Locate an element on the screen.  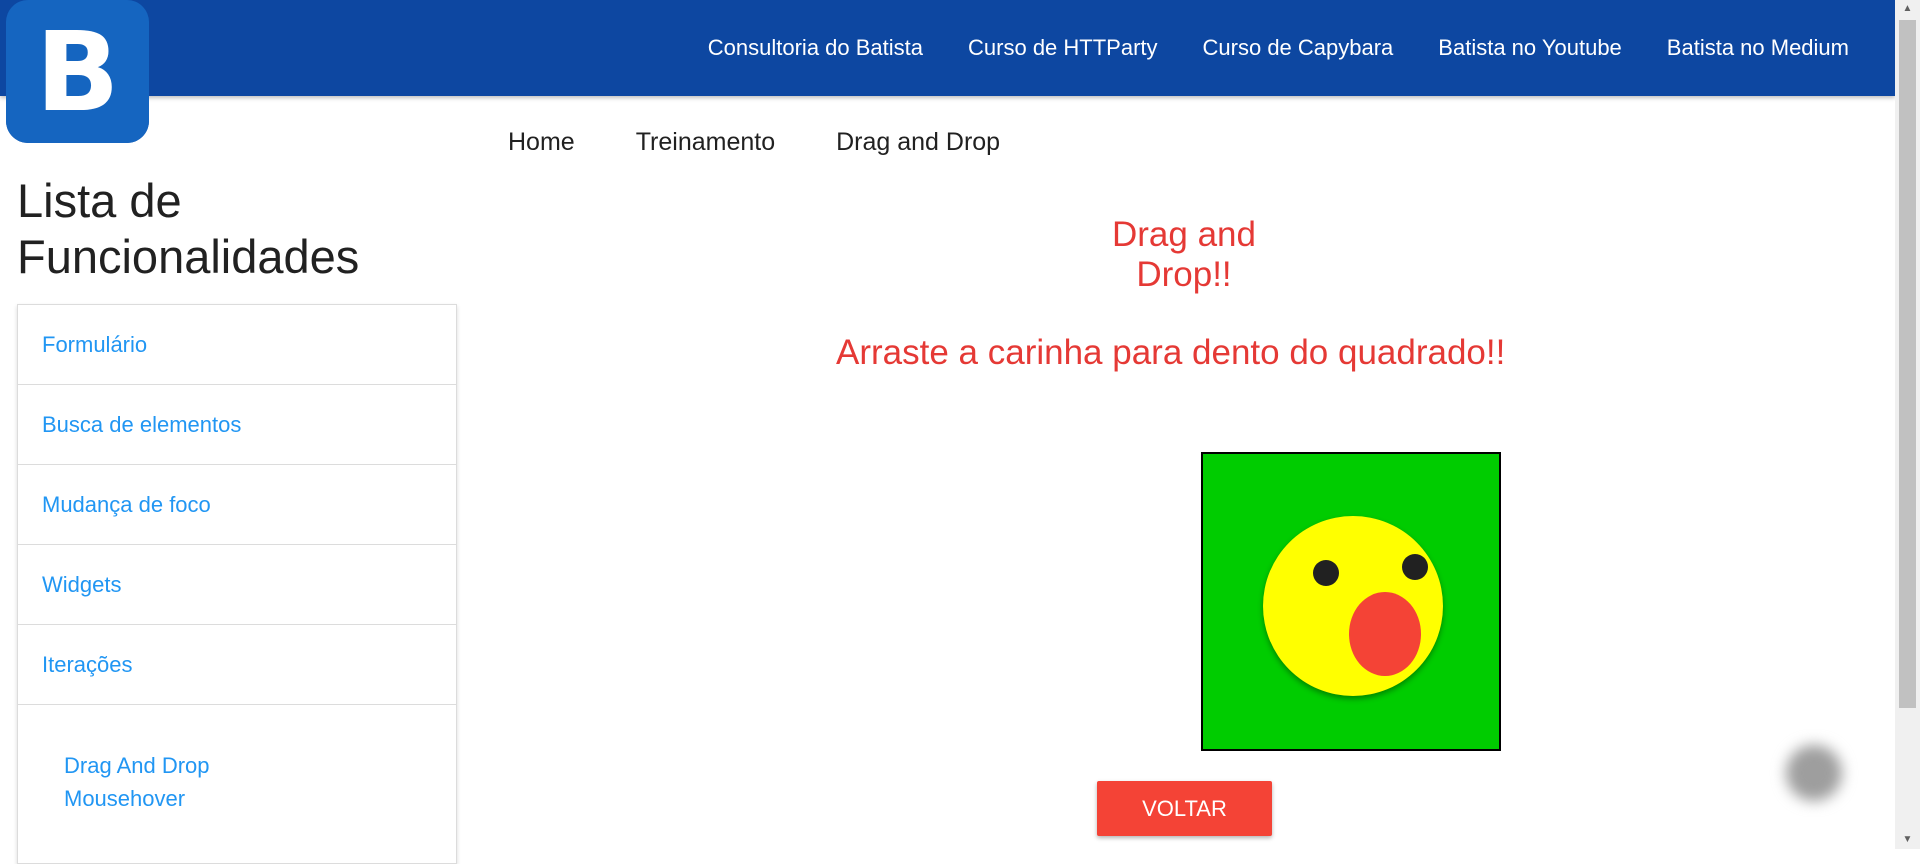
drop-target-box is located at coordinates (1351, 601).